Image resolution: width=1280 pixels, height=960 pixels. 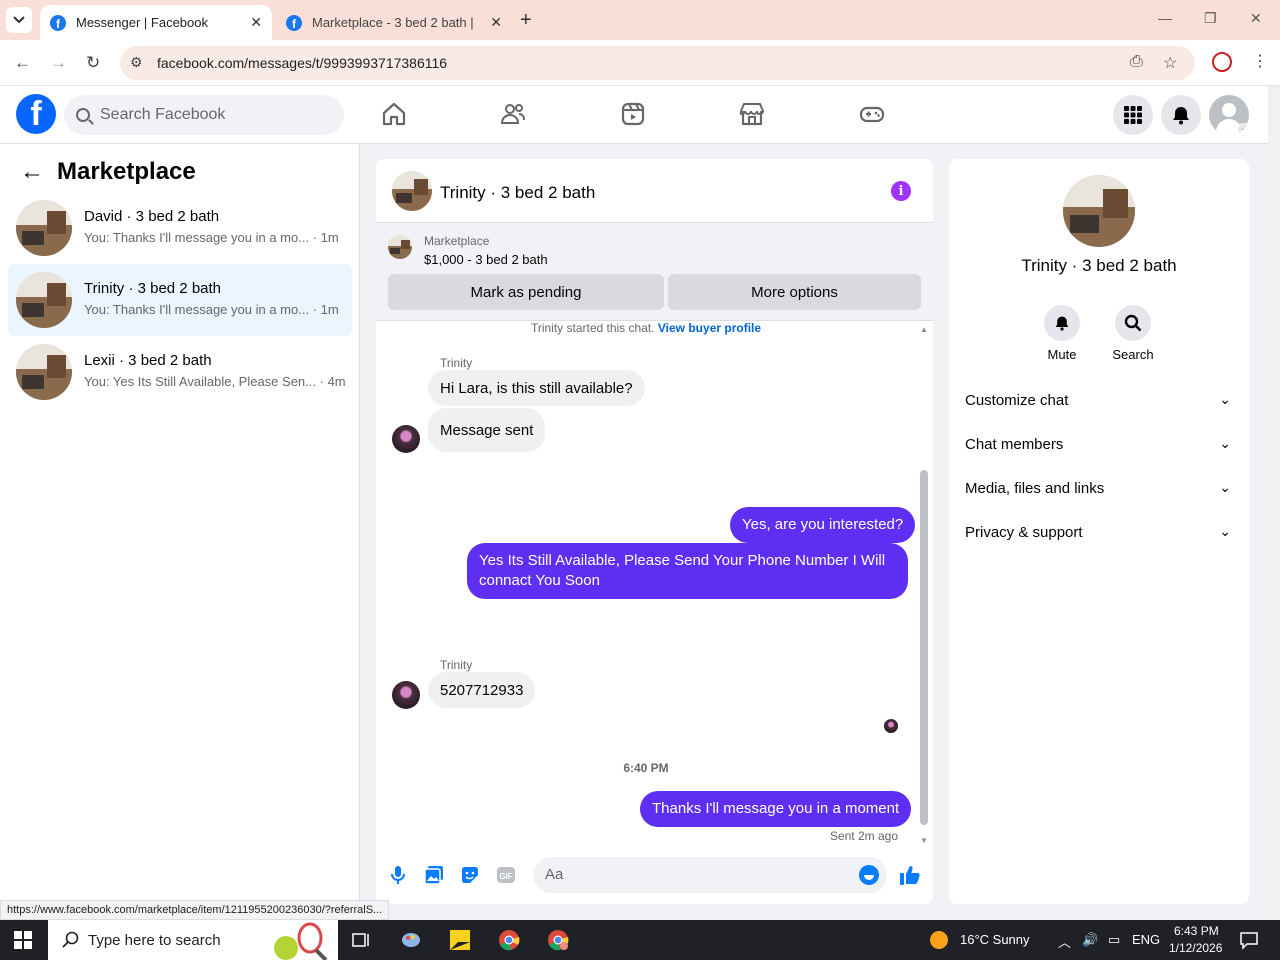 I want to click on weather-text: 16°C Sunny, so click(x=995, y=939).